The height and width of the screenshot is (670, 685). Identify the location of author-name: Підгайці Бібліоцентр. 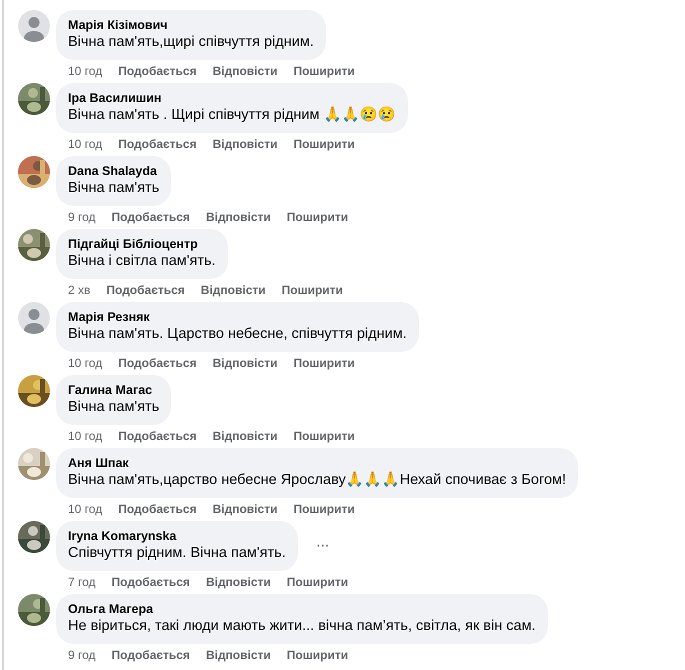
(142, 244).